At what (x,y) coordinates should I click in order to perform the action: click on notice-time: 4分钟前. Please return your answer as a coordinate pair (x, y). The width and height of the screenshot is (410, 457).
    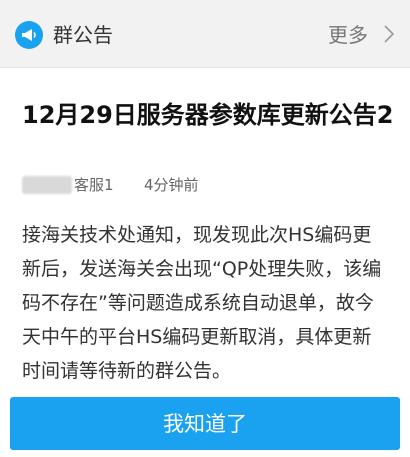
    Looking at the image, I should click on (171, 185).